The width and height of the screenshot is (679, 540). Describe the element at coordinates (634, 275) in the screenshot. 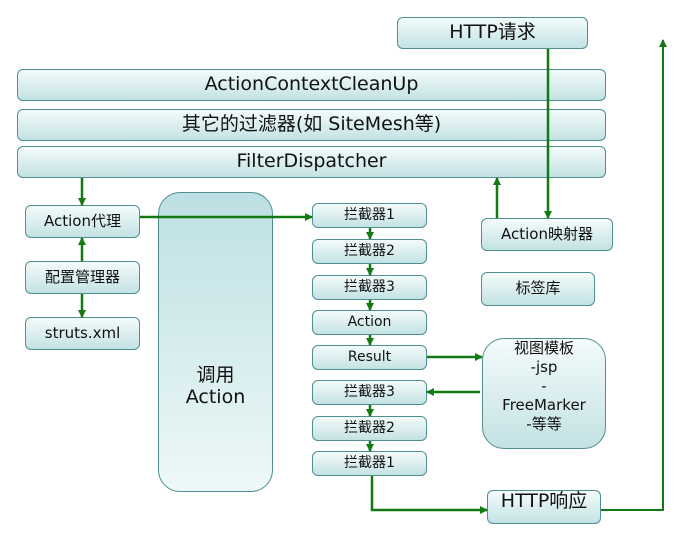

I see `arrow-response-out` at that location.